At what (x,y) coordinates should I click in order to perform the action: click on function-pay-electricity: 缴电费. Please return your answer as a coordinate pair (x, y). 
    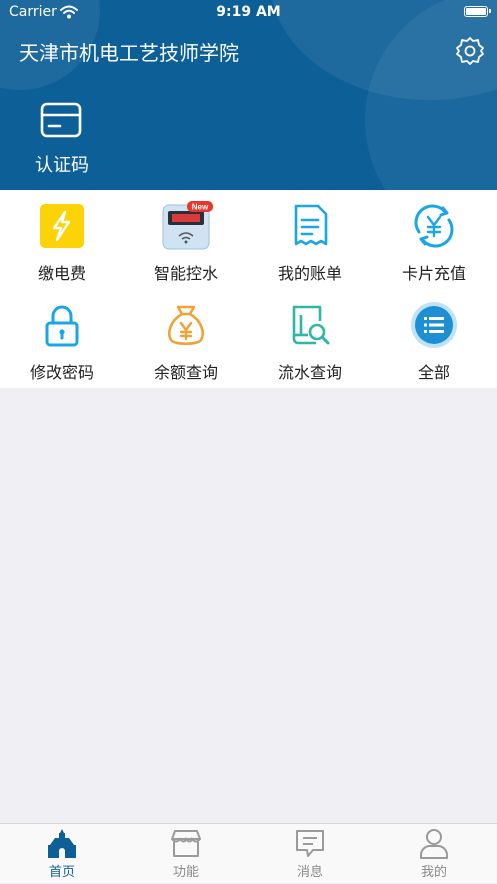
    Looking at the image, I should click on (62, 239).